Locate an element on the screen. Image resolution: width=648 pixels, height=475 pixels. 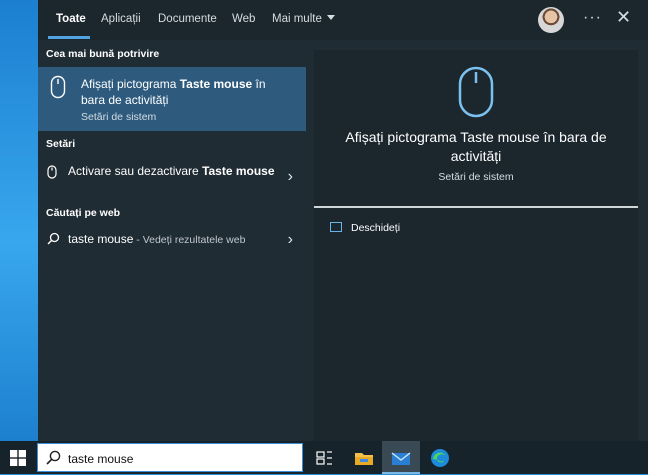
taskbar-search-box is located at coordinates (170, 457).